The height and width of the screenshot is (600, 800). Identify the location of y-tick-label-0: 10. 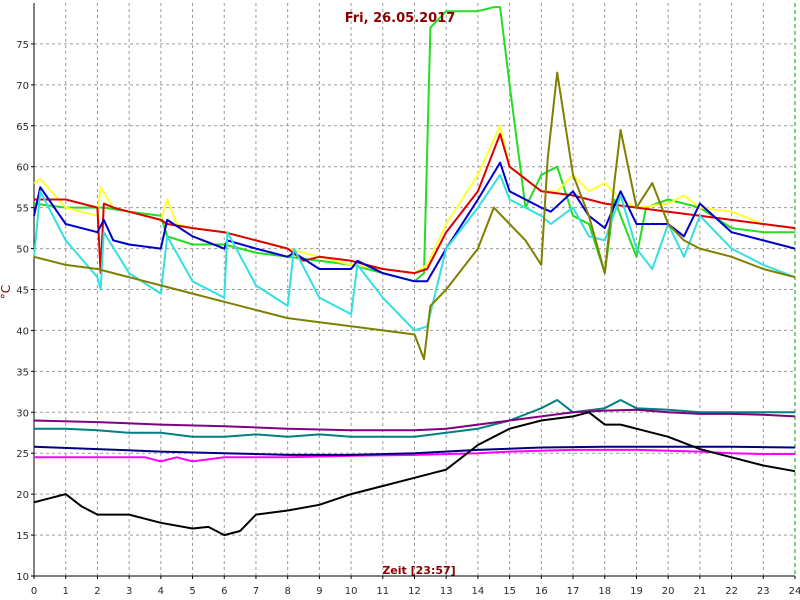
(22, 577).